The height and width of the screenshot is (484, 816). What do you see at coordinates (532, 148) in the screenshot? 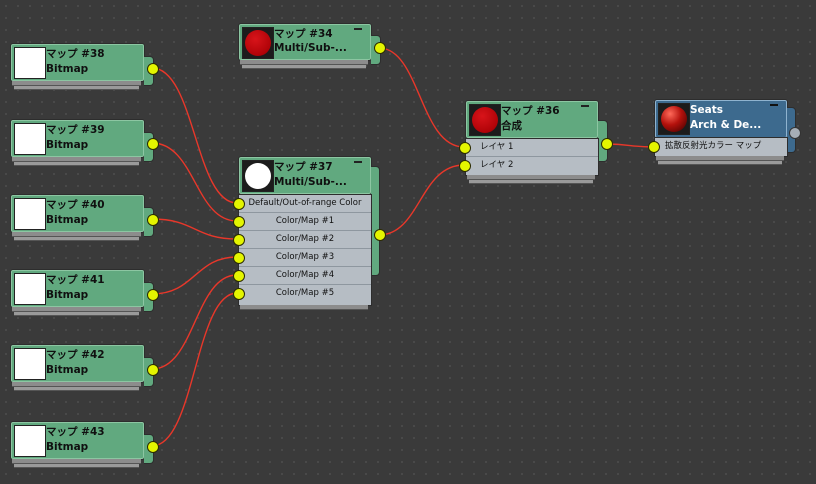
I see `slot-layer-1: レイヤ 1` at bounding box center [532, 148].